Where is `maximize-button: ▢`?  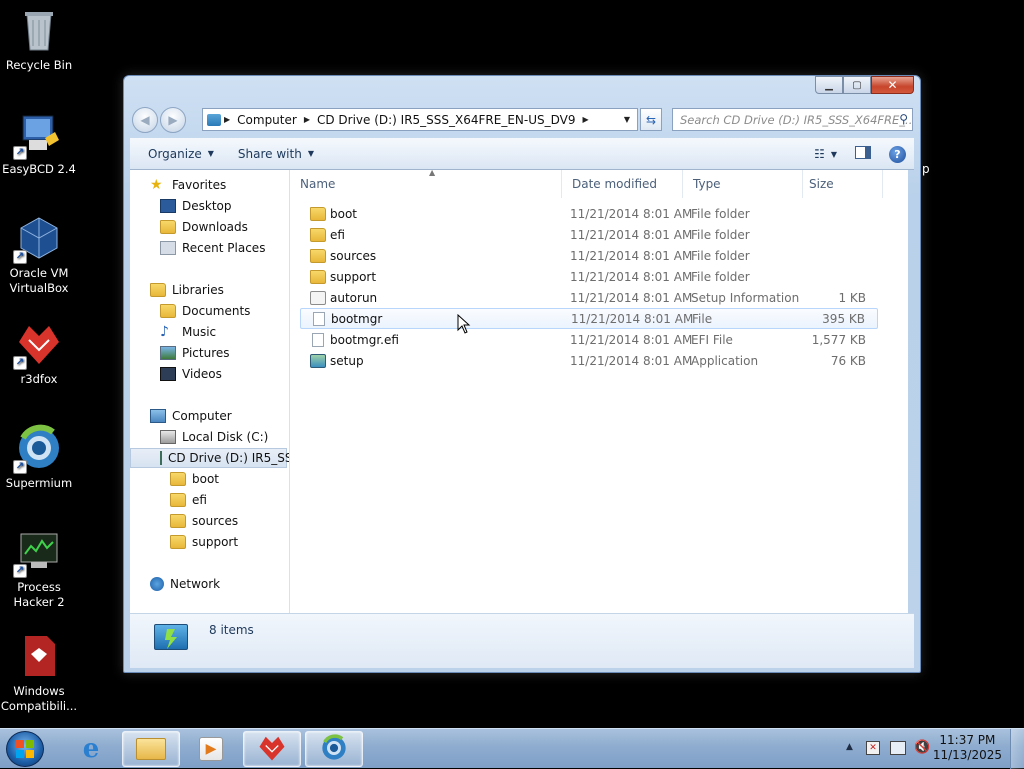
maximize-button: ▢ is located at coordinates (857, 85).